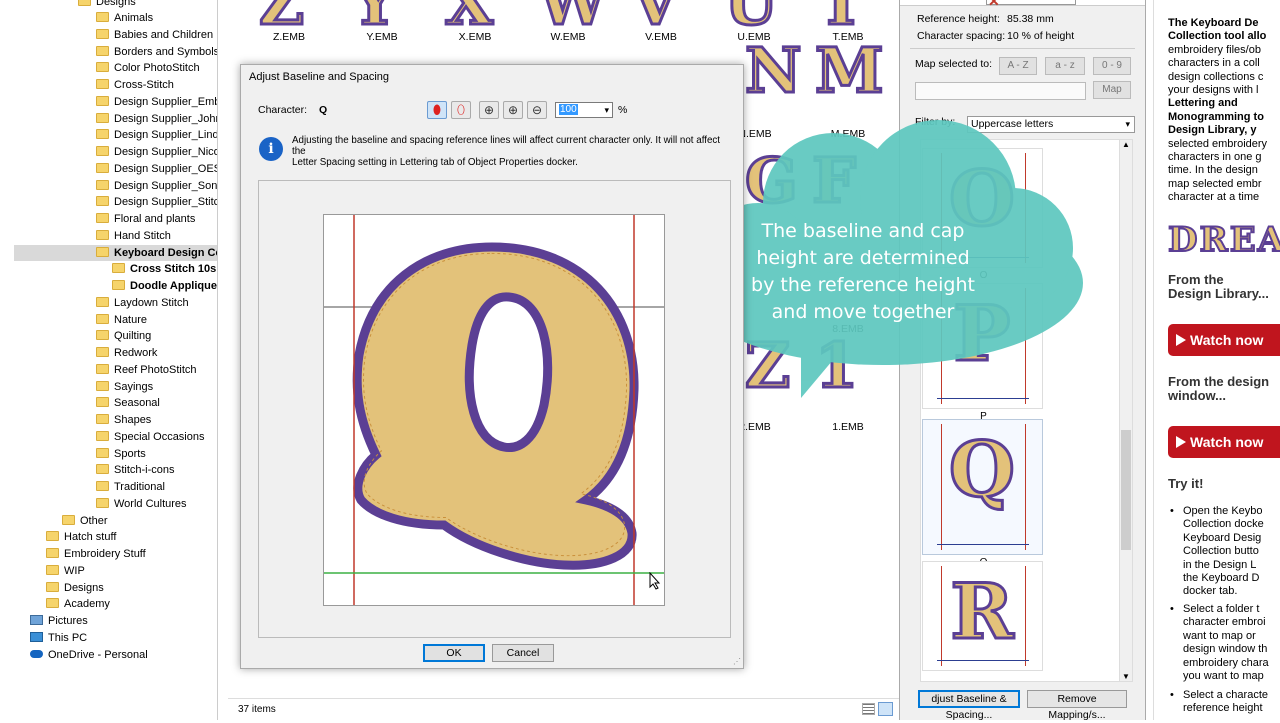  Describe the element at coordinates (85, 521) in the screenshot. I see `tree-item-other: Other` at that location.